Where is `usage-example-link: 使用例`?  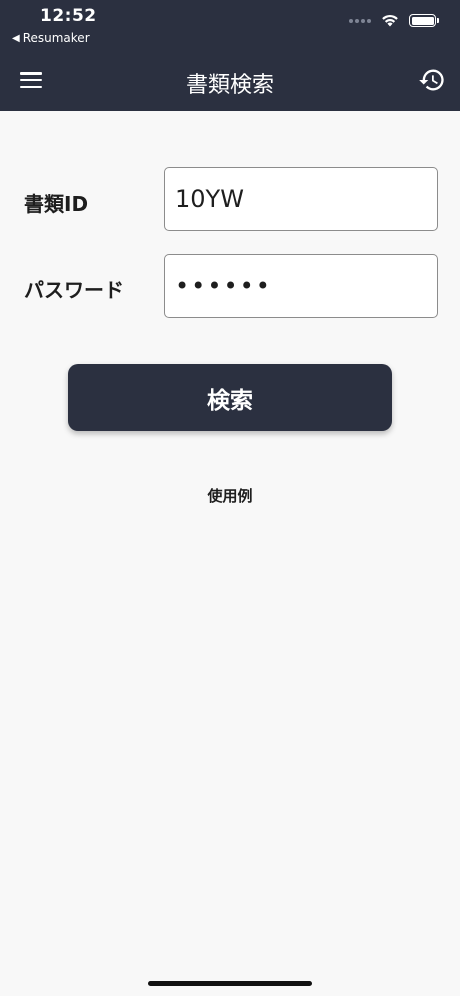 usage-example-link: 使用例 is located at coordinates (230, 495).